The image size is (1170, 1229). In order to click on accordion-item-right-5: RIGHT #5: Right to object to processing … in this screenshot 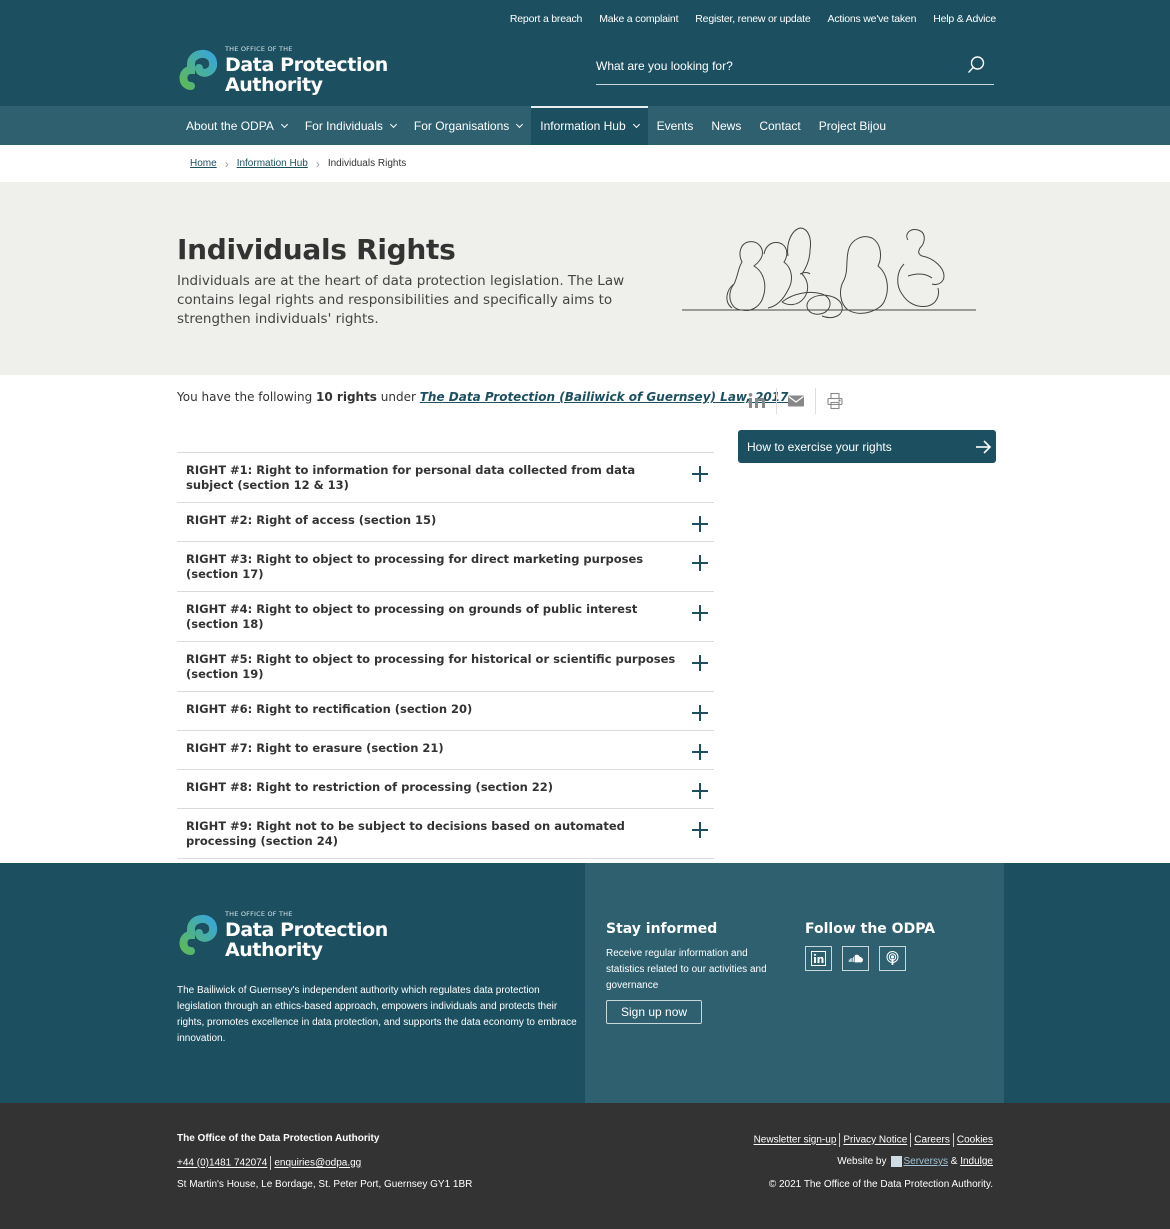, I will do `click(445, 667)`.